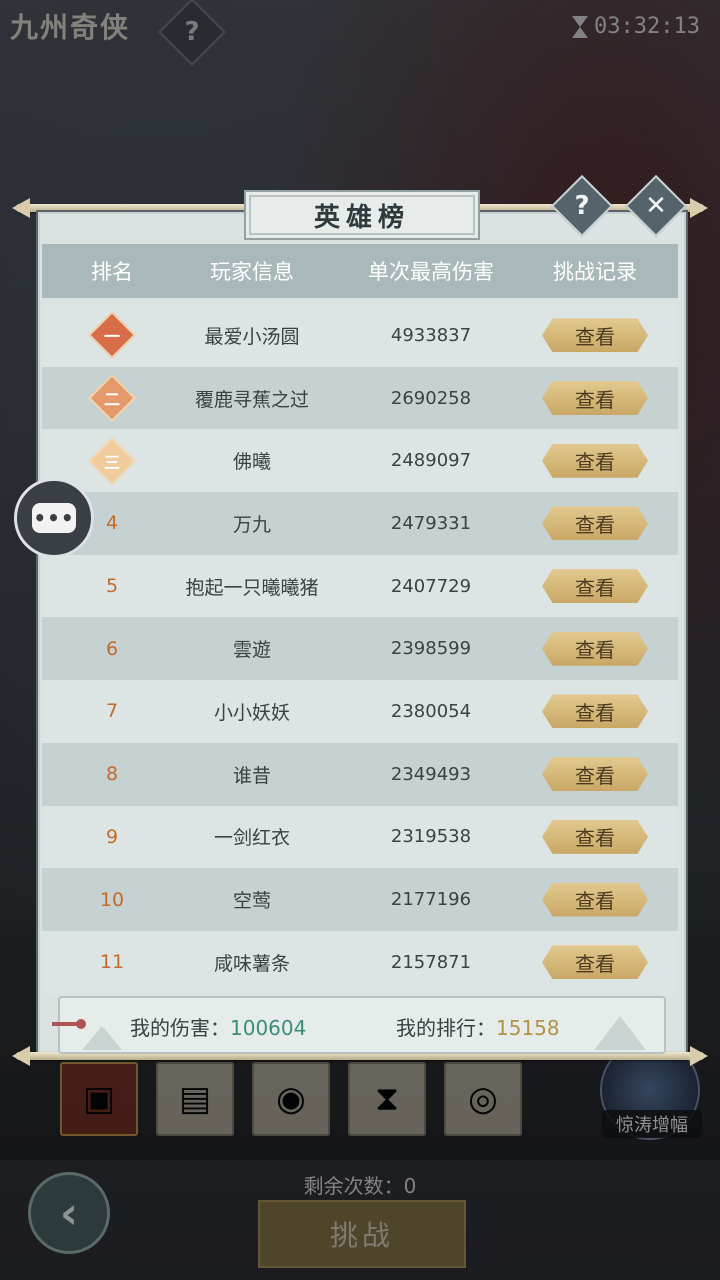  What do you see at coordinates (446, 1028) in the screenshot?
I see `my-rank-label: 我的排行：` at bounding box center [446, 1028].